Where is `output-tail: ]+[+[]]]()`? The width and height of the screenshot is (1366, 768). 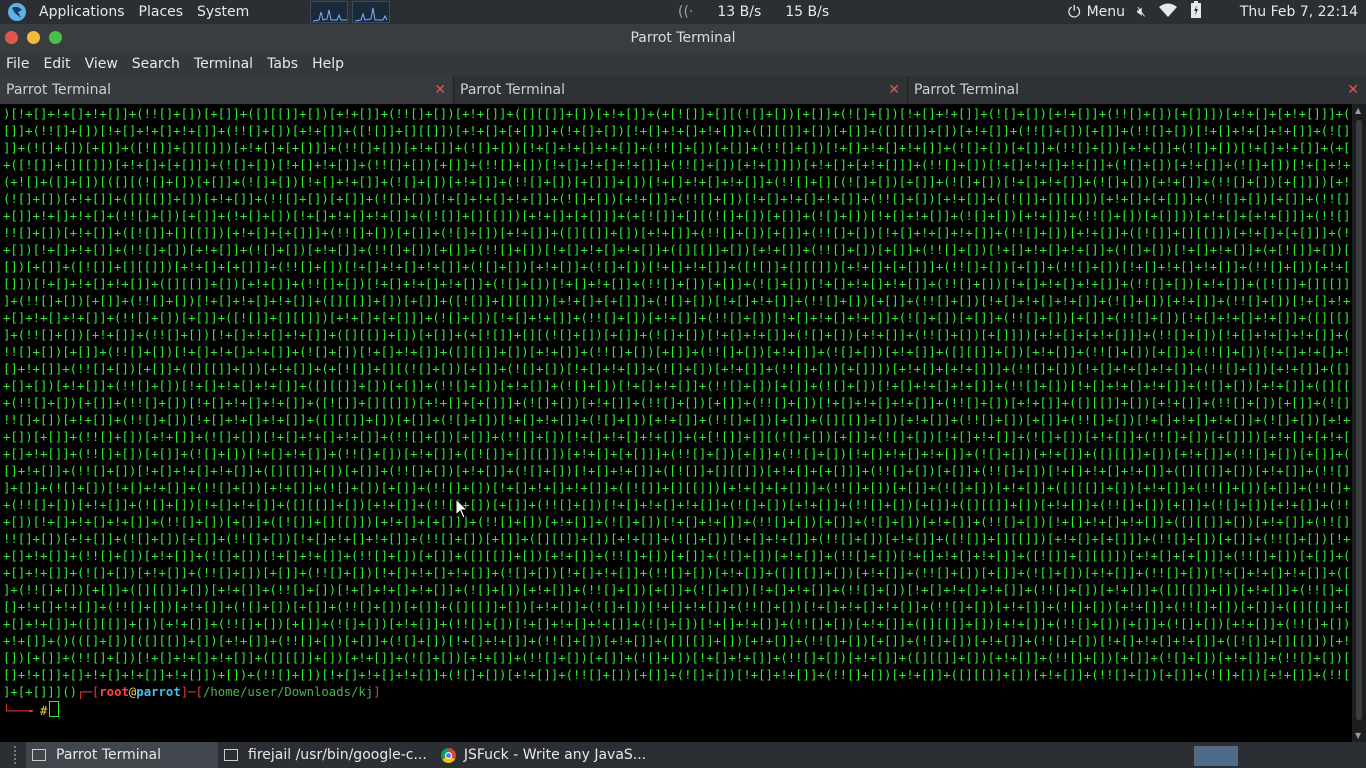
output-tail: ]+[+[]]]() is located at coordinates (40, 692).